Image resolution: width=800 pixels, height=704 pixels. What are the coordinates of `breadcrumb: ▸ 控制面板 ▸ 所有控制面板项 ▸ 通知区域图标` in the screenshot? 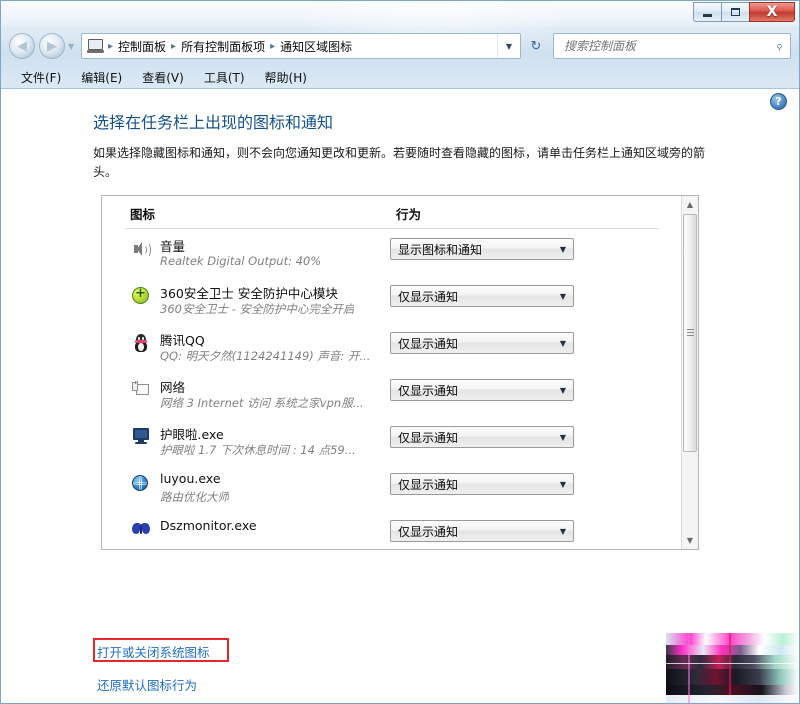 It's located at (301, 46).